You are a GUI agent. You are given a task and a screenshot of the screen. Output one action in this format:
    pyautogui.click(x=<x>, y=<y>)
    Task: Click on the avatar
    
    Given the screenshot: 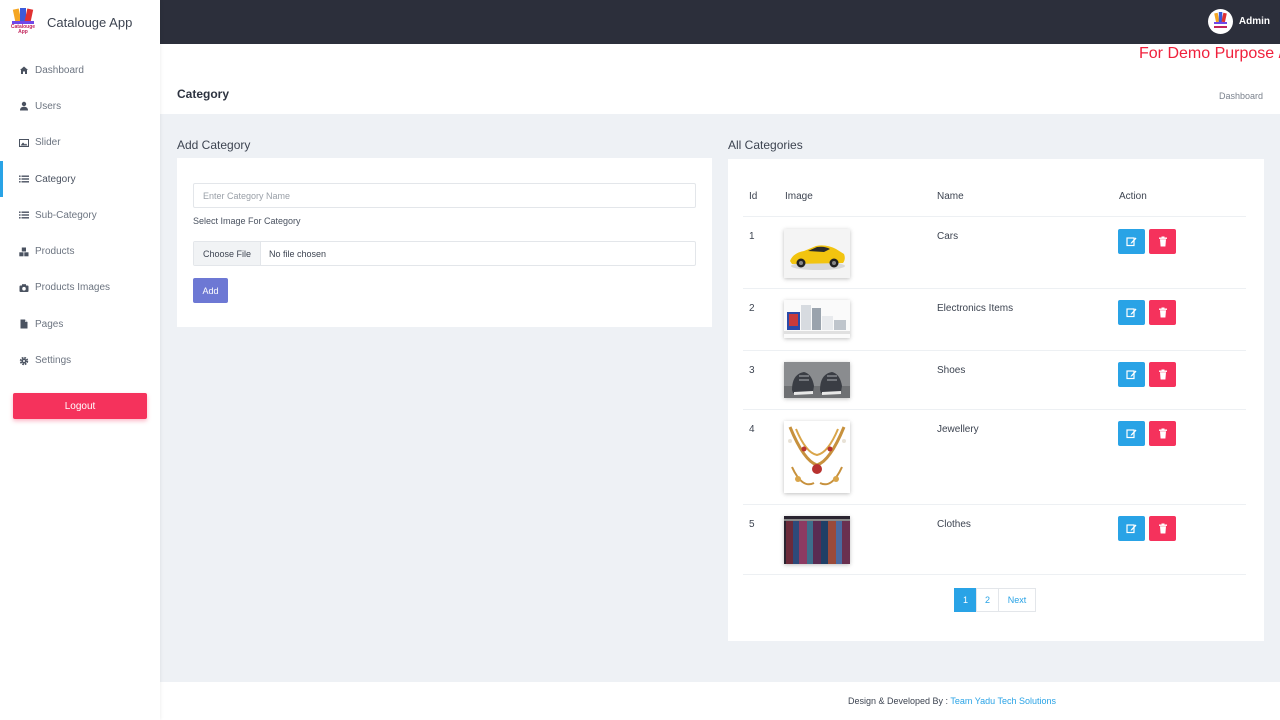 What is the action you would take?
    pyautogui.click(x=1220, y=21)
    